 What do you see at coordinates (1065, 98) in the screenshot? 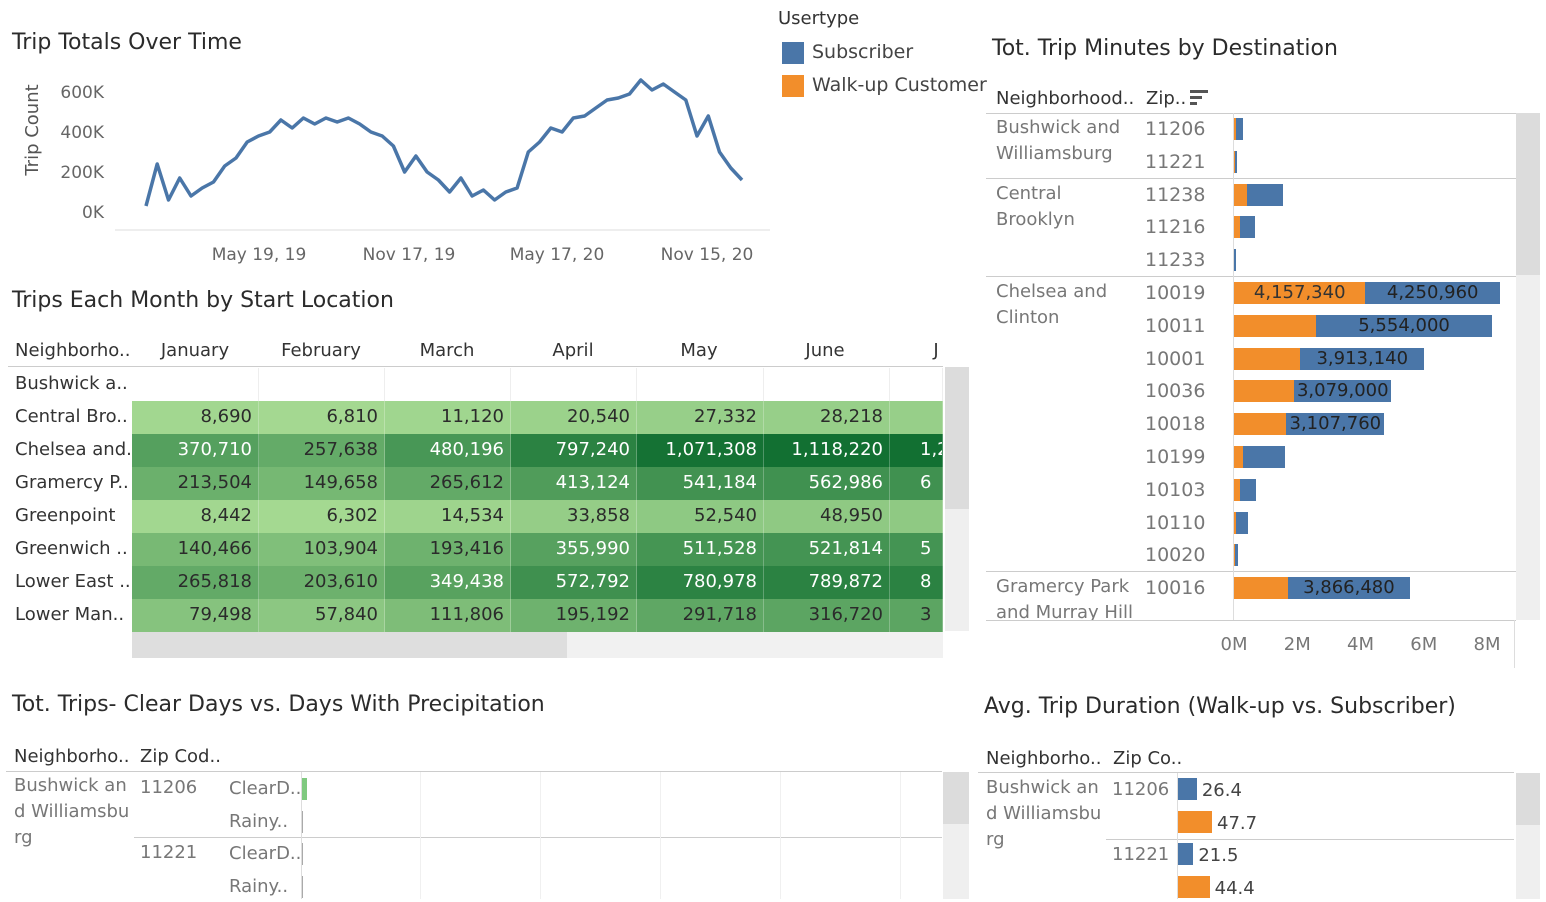
I see `dest-header-neighborhood: Neighborhood..` at bounding box center [1065, 98].